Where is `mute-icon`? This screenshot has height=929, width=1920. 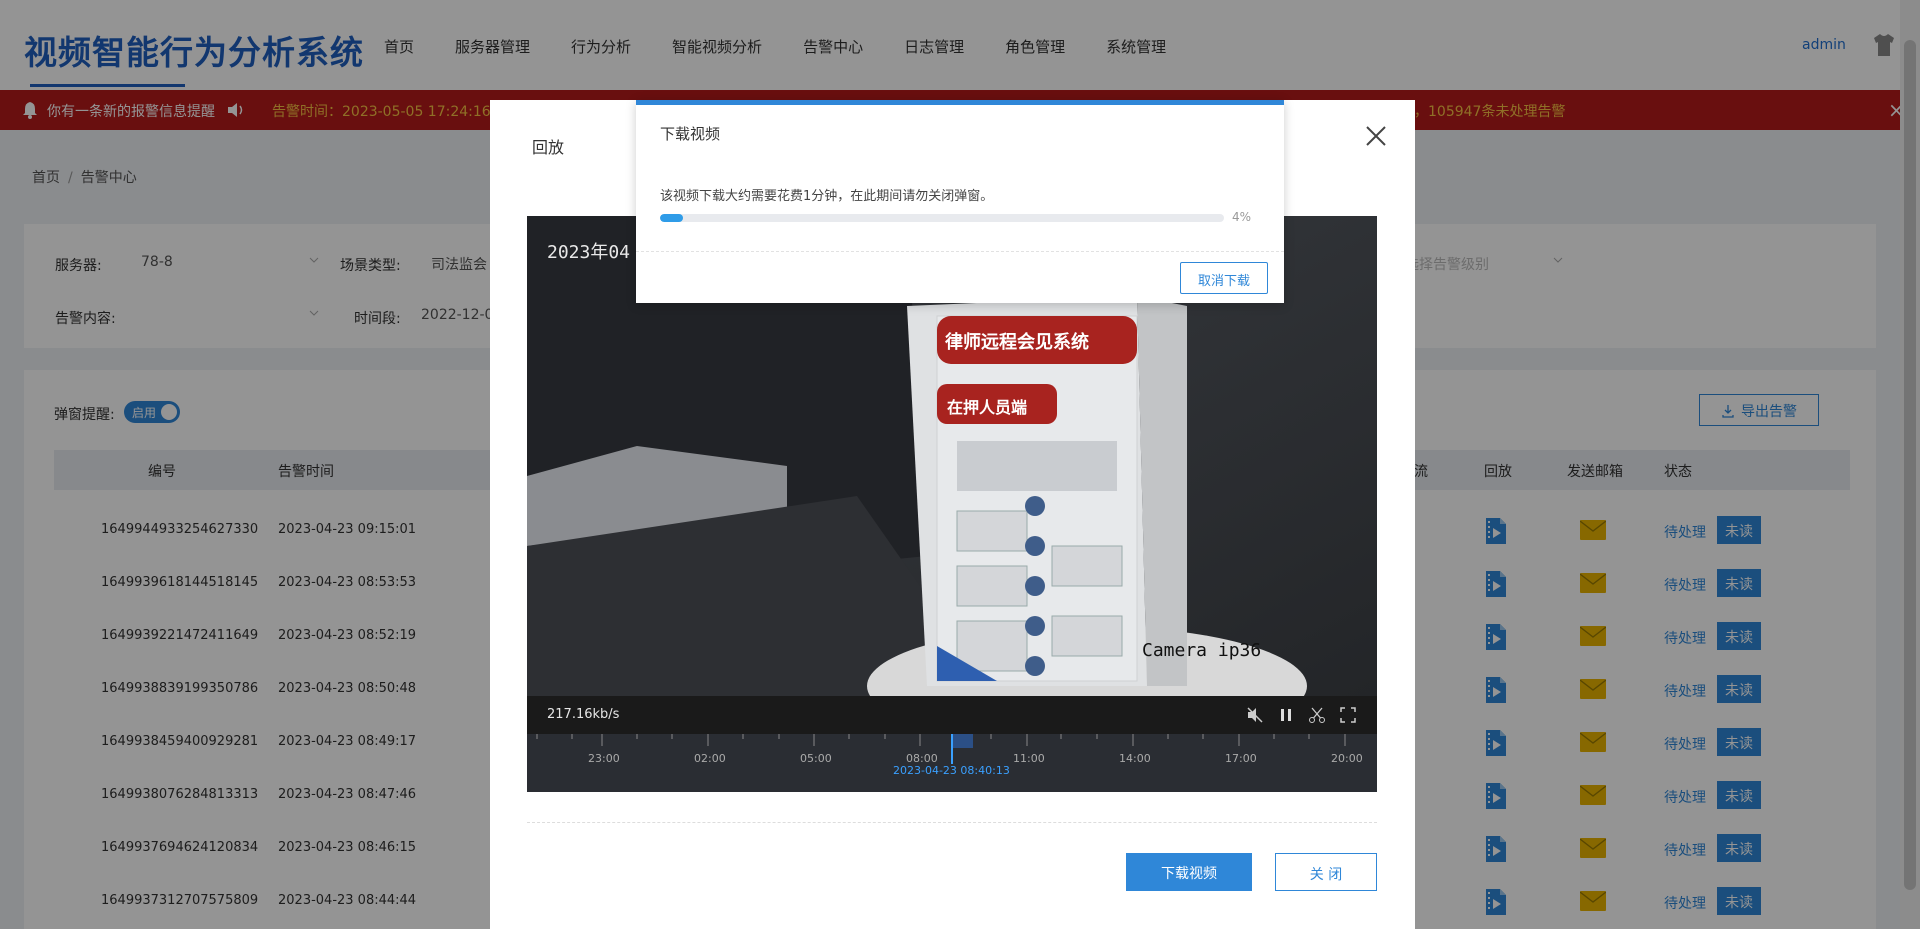
mute-icon is located at coordinates (1255, 715).